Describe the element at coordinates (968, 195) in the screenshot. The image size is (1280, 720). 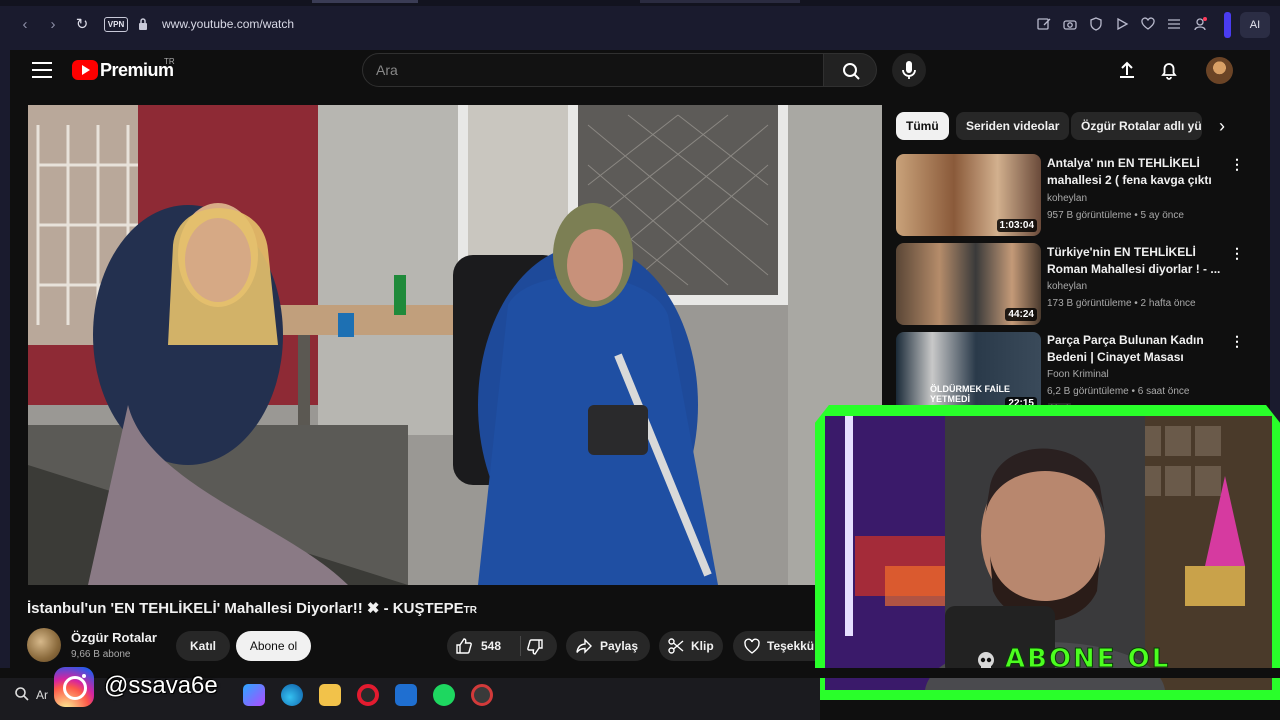
I see `recommendation-thumbnail: 1:03:04` at that location.